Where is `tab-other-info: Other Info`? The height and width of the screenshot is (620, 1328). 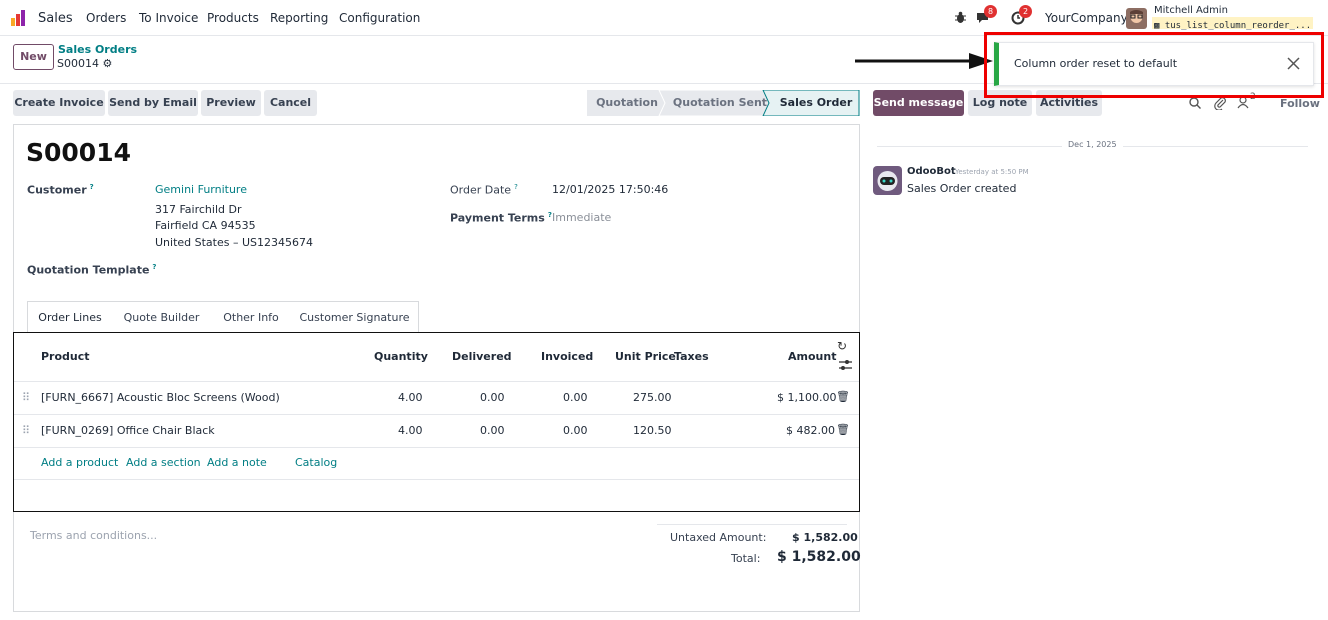 tab-other-info: Other Info is located at coordinates (251, 316).